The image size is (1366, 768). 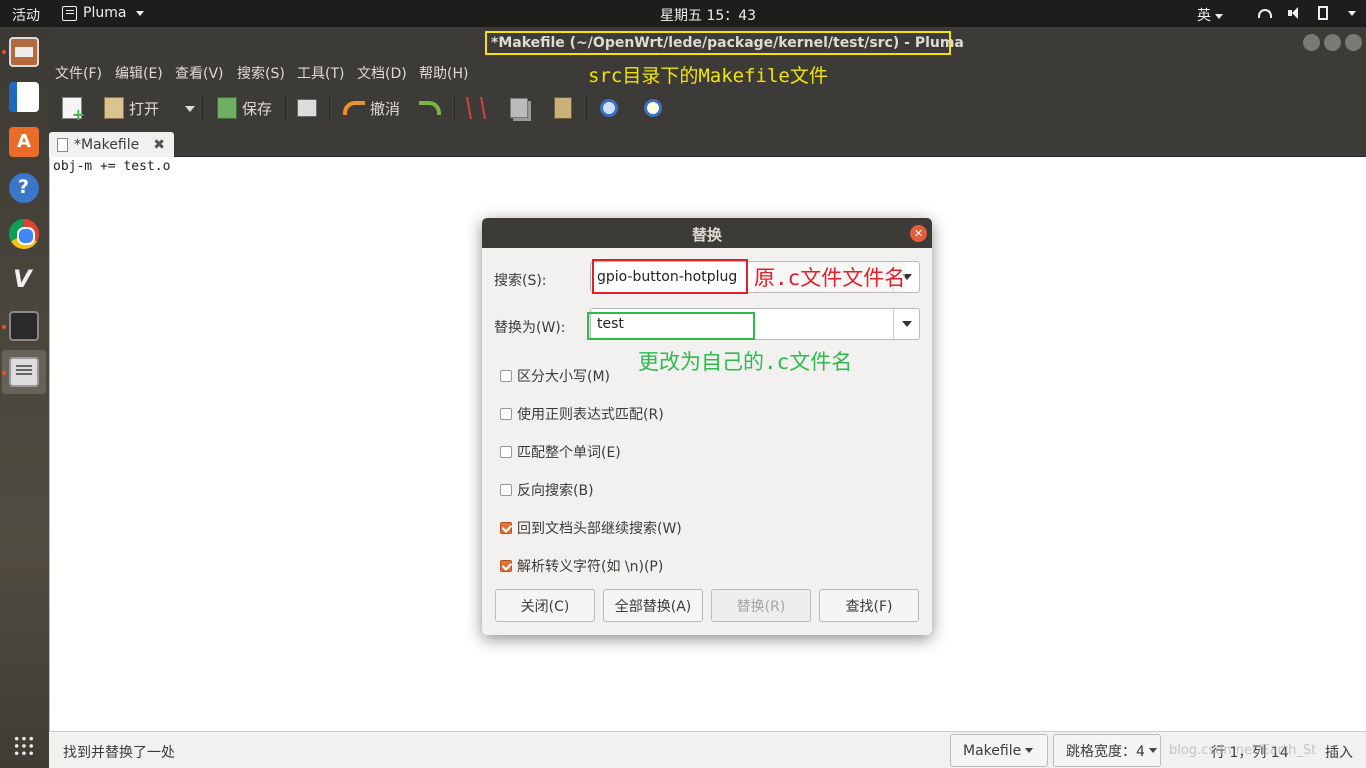 What do you see at coordinates (745, 362) in the screenshot?
I see `replace-annotation: 更改为自己的.c文件名` at bounding box center [745, 362].